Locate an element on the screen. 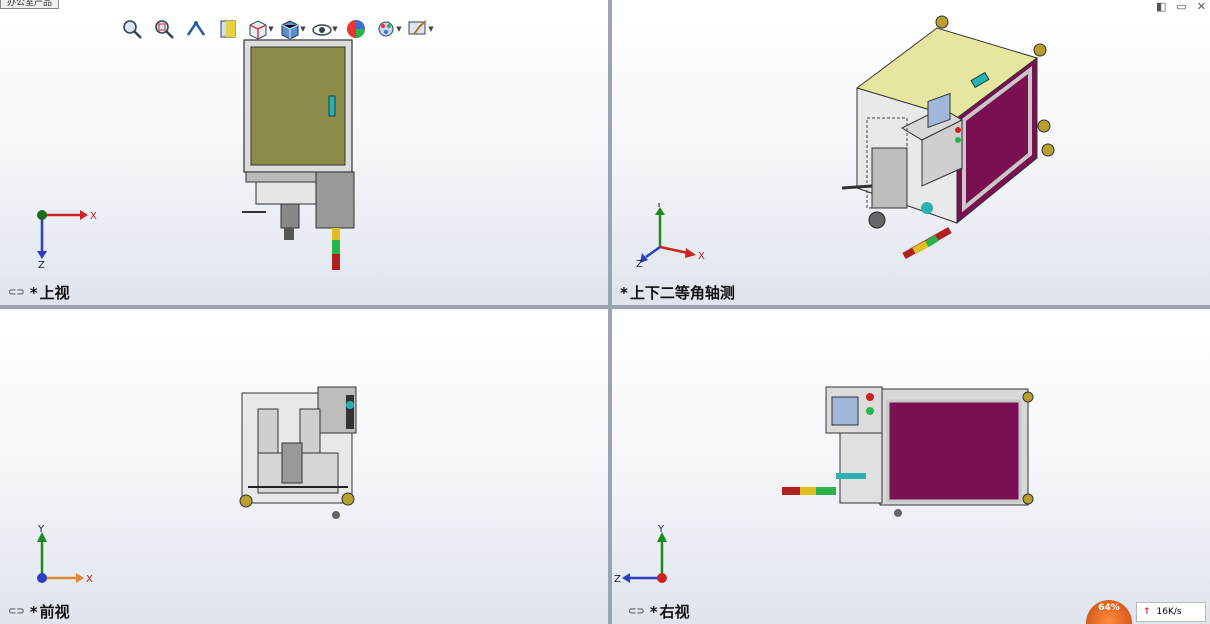 The image size is (1210, 624). tile-icon: ◧ is located at coordinates (1161, 6).